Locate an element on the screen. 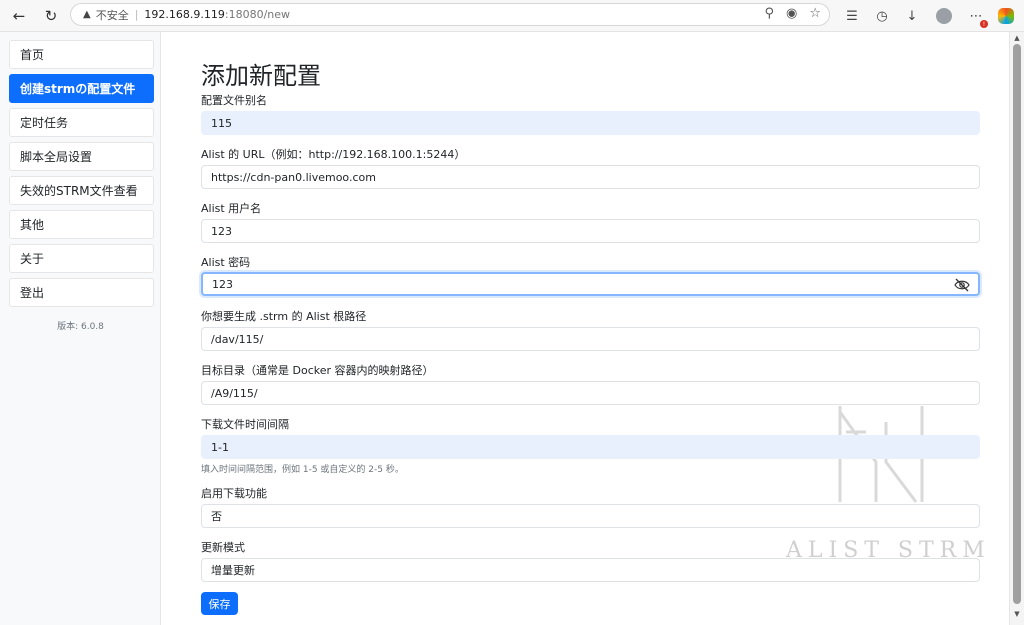 This screenshot has width=1024, height=625. alist-username-input: 123 is located at coordinates (590, 231).